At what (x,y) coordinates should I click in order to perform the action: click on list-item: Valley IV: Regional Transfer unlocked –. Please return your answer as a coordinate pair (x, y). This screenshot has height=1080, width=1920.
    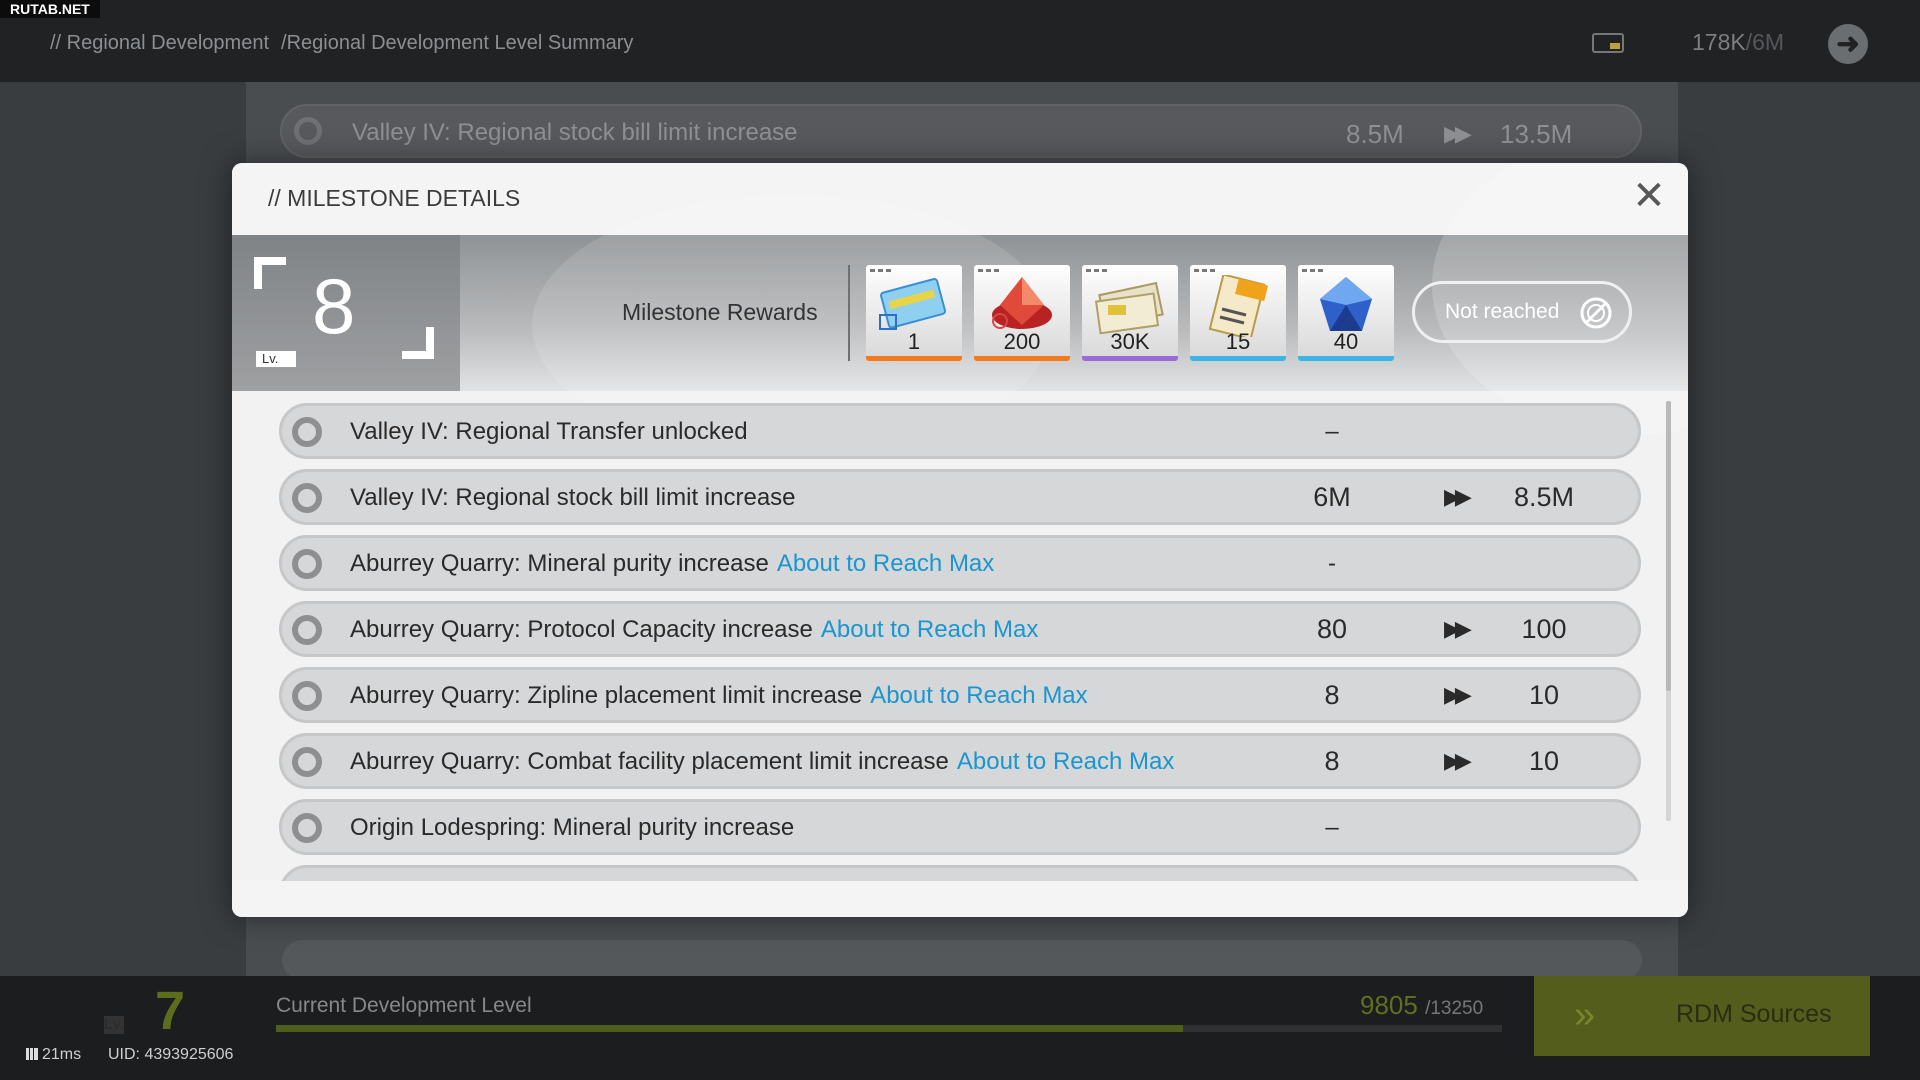
    Looking at the image, I should click on (960, 431).